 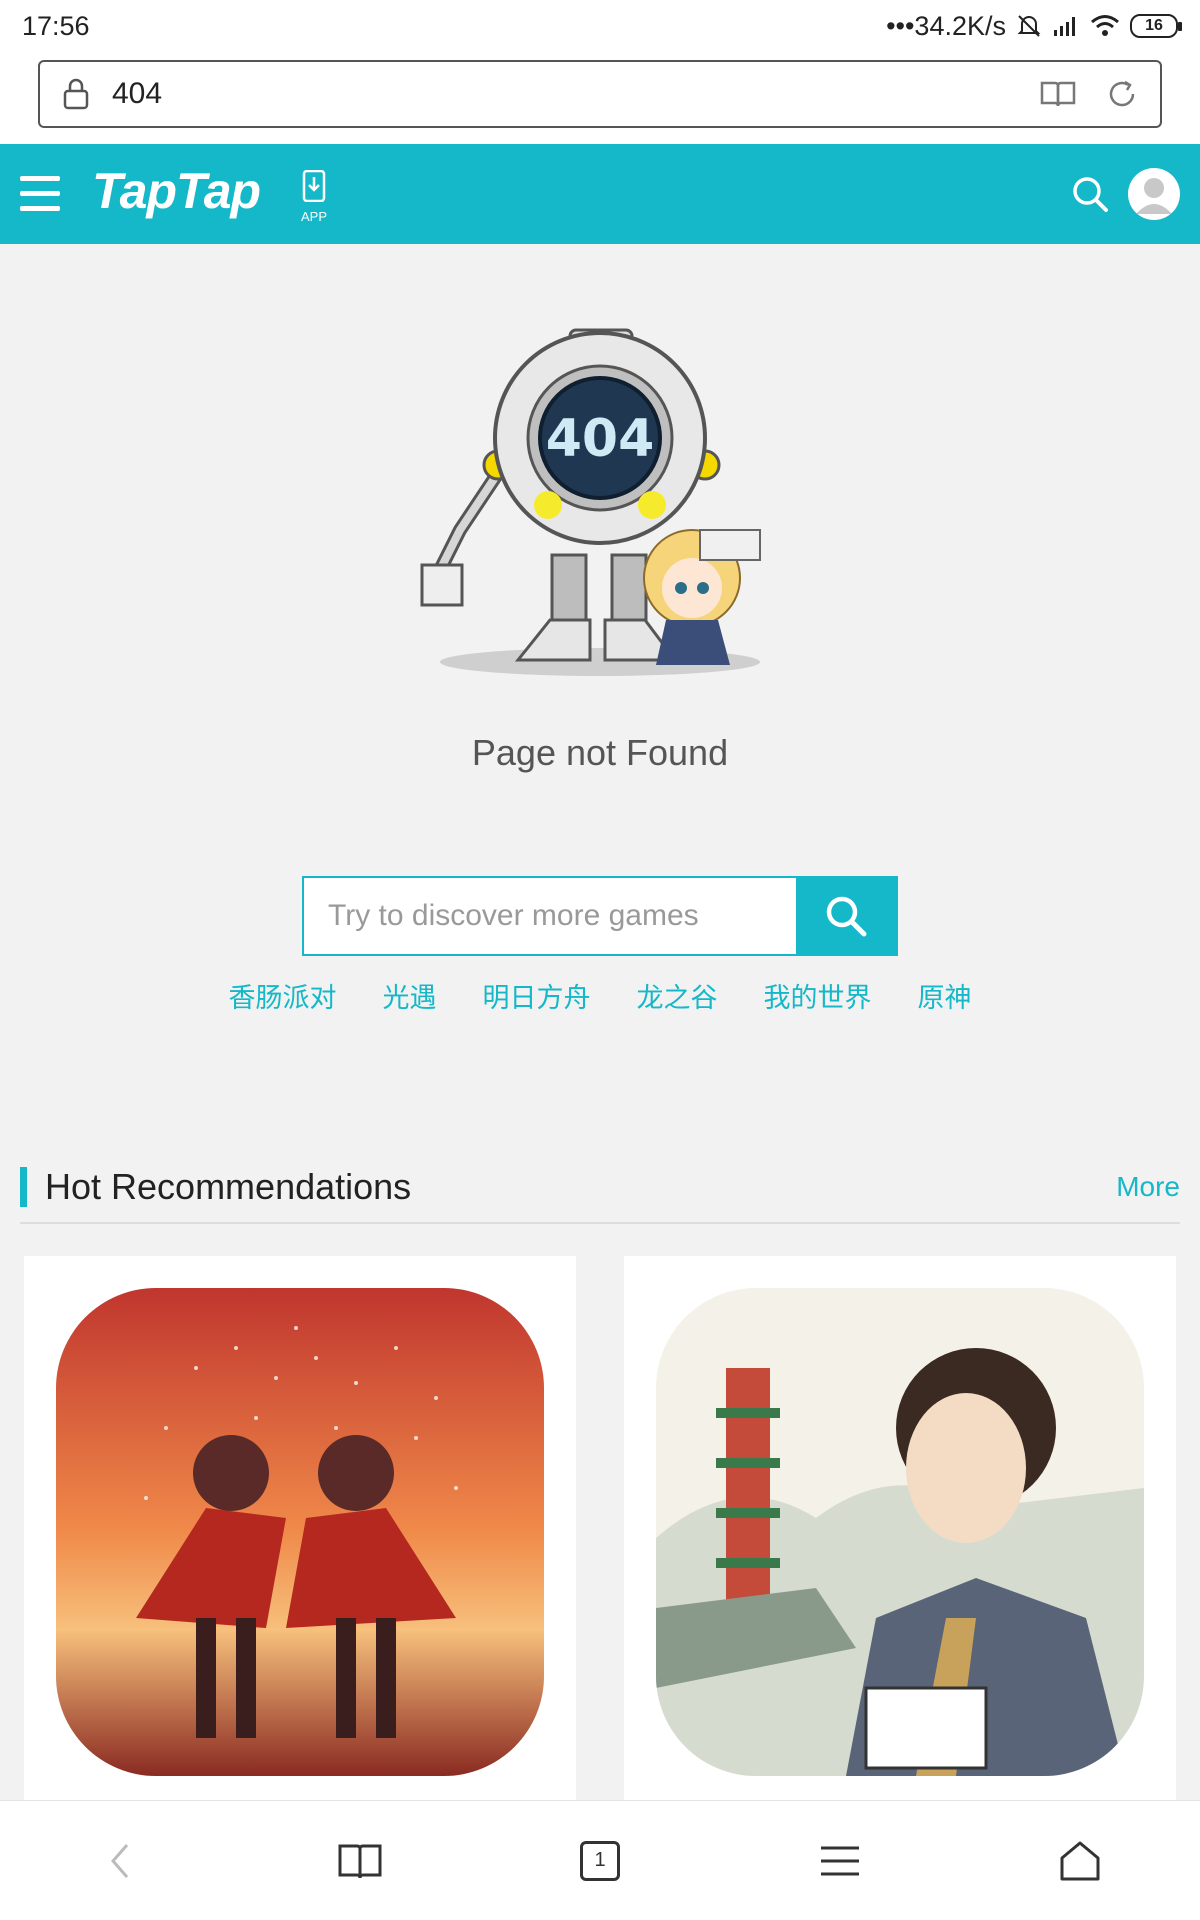 I want to click on error-code-display: 404, so click(x=600, y=439).